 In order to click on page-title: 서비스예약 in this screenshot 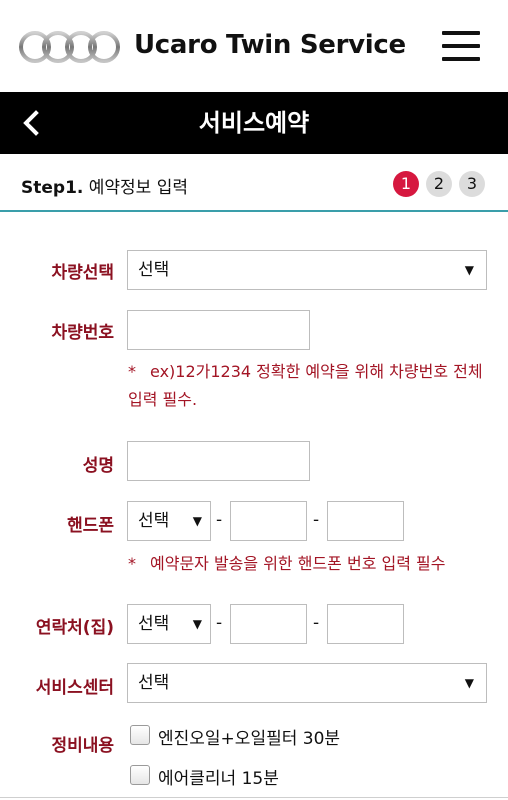, I will do `click(254, 123)`.